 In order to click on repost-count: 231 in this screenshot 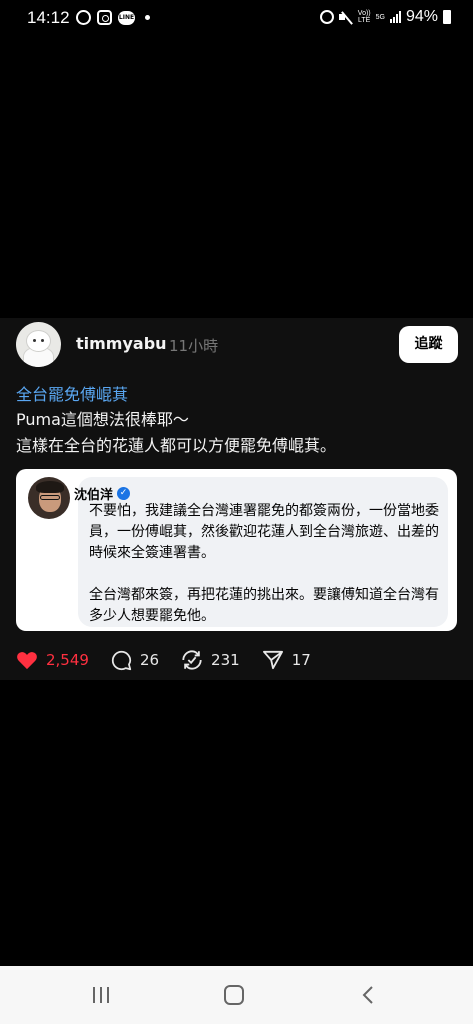, I will do `click(225, 660)`.